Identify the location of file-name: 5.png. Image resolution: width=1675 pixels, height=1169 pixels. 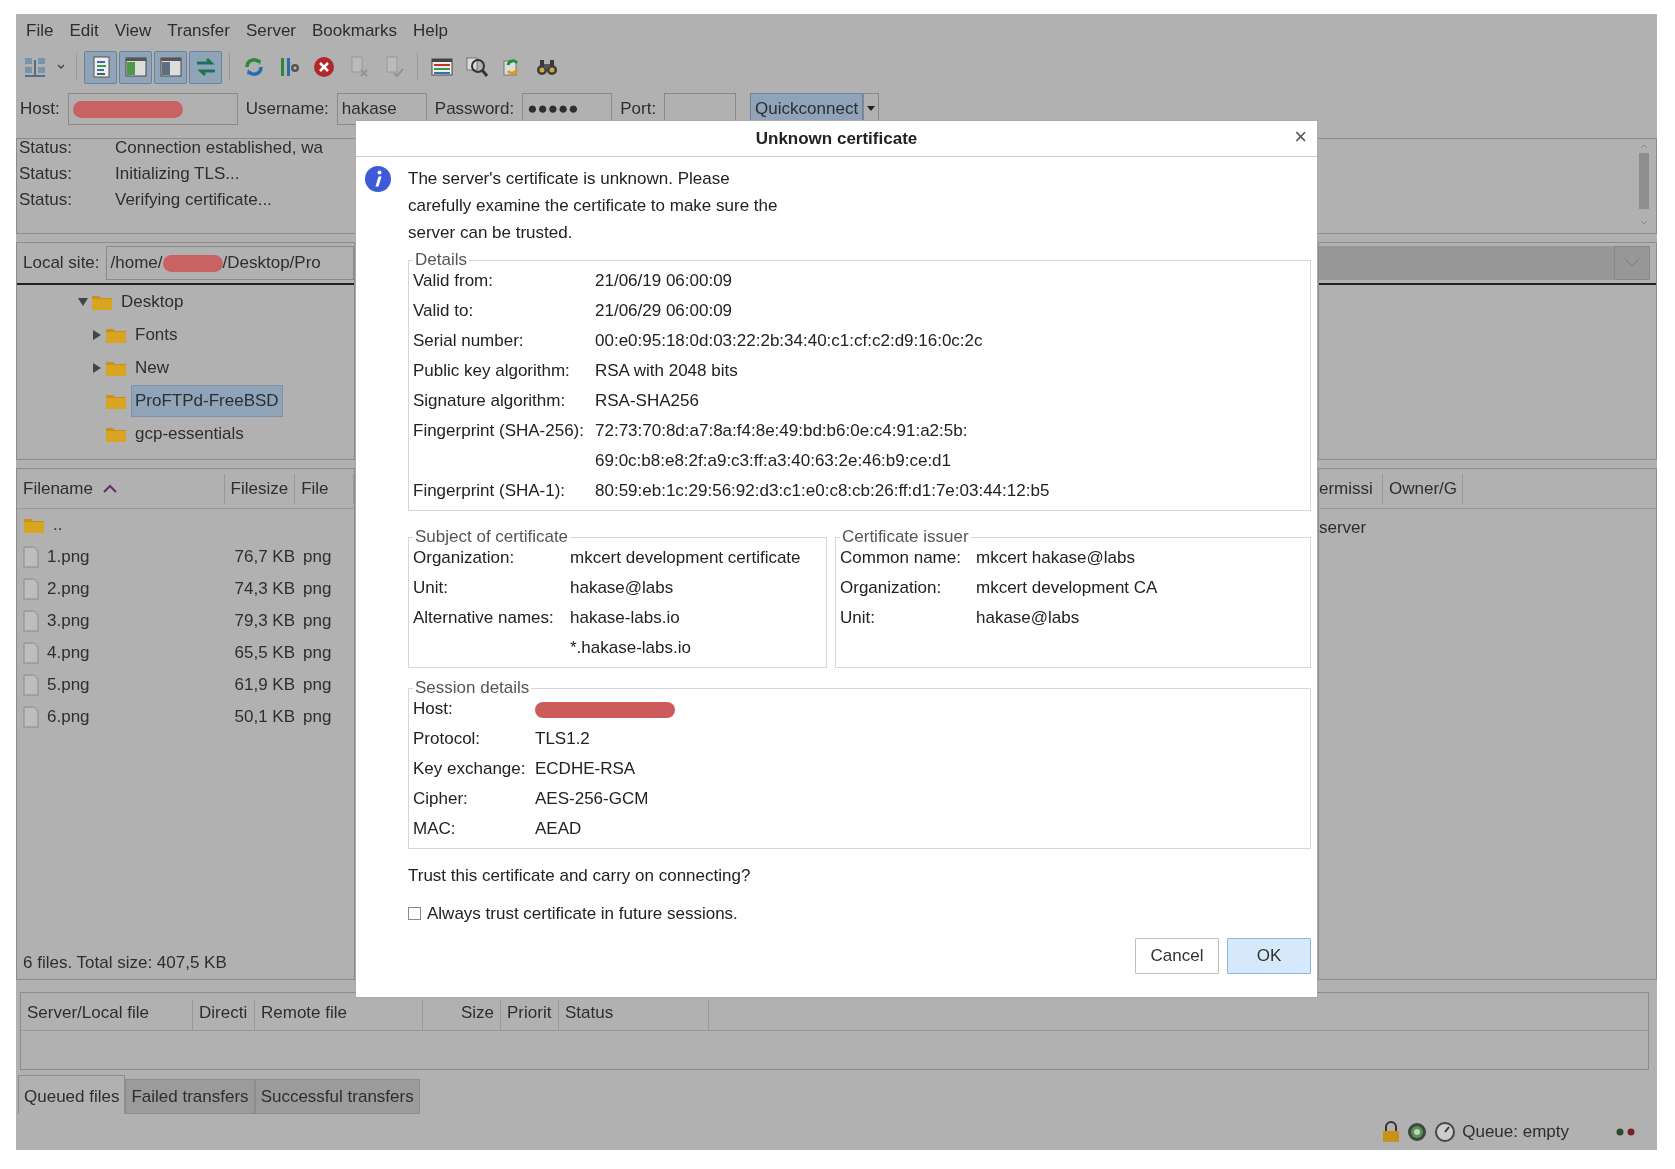
(137, 685).